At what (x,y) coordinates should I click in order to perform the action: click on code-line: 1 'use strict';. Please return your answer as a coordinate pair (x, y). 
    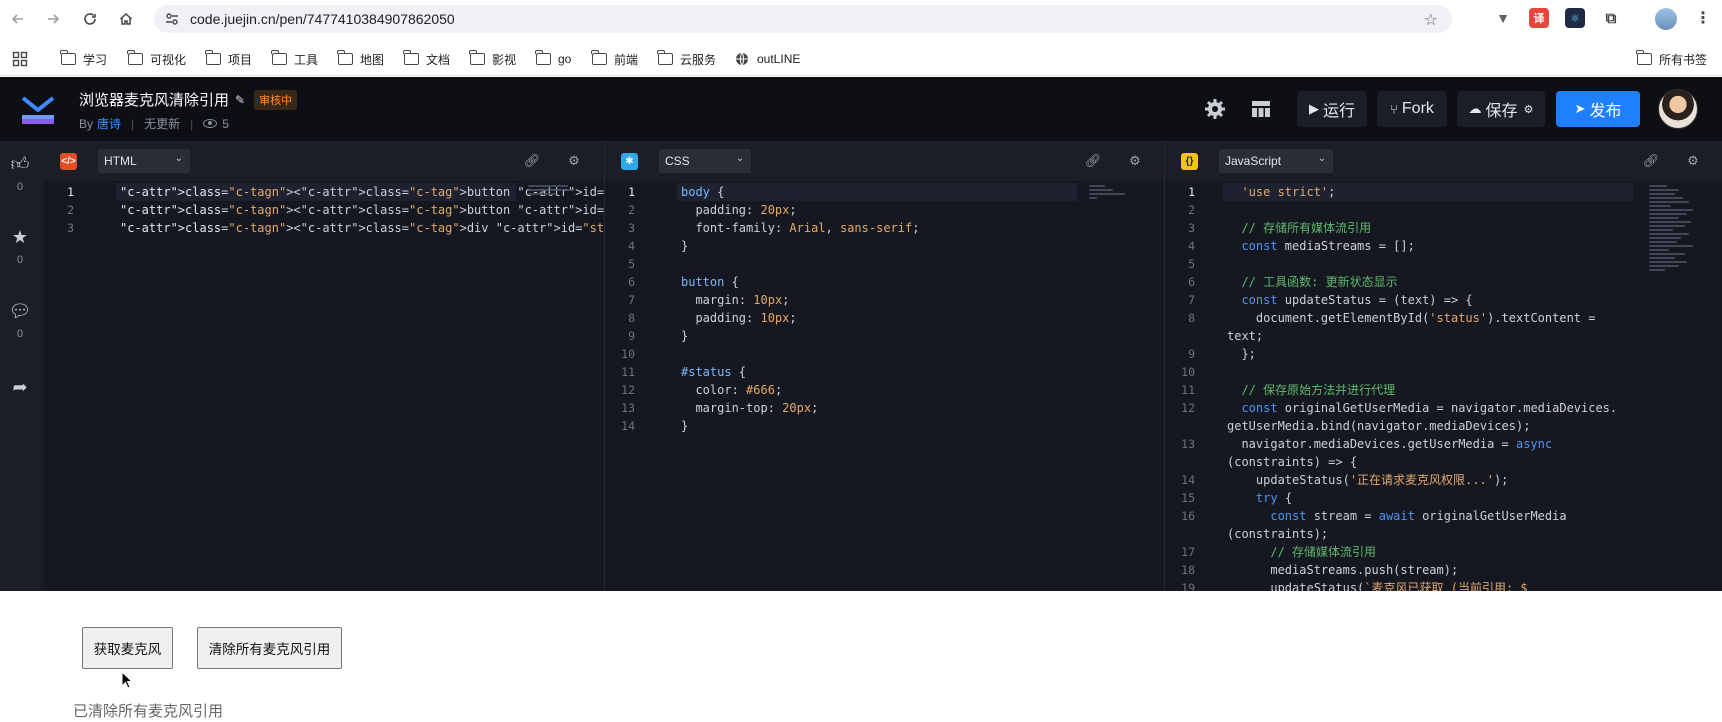
    Looking at the image, I should click on (1443, 192).